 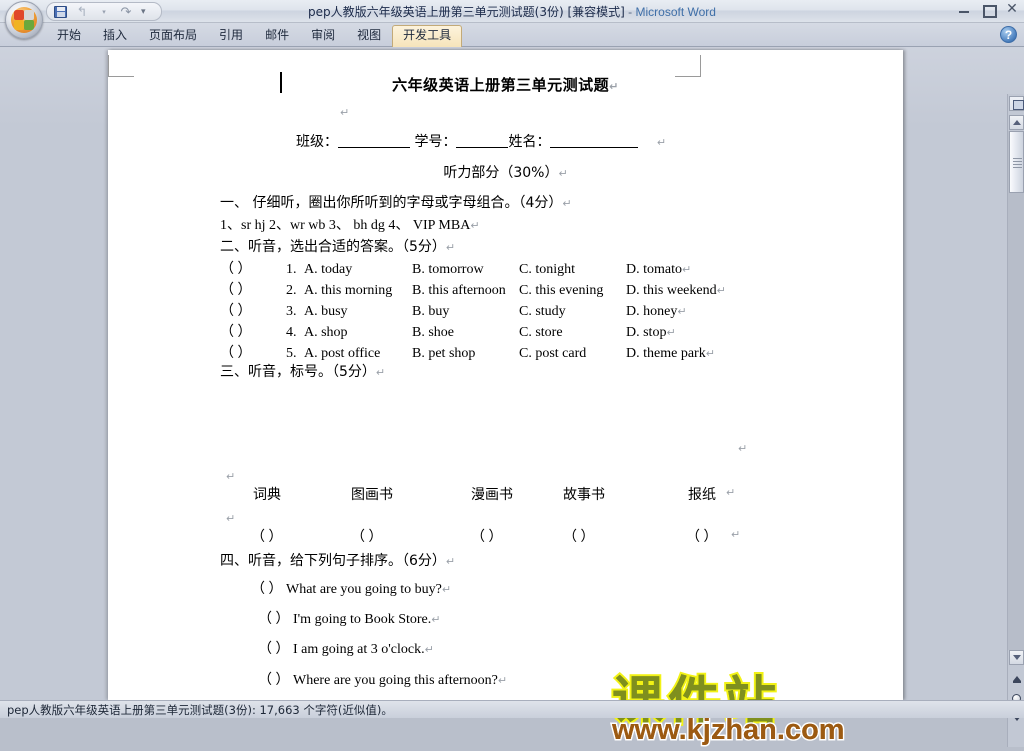 I want to click on section1-items: 1、sr hj 2、wr wb 3、 bh dg 4、 VIP MBA↵, so click(x=350, y=224).